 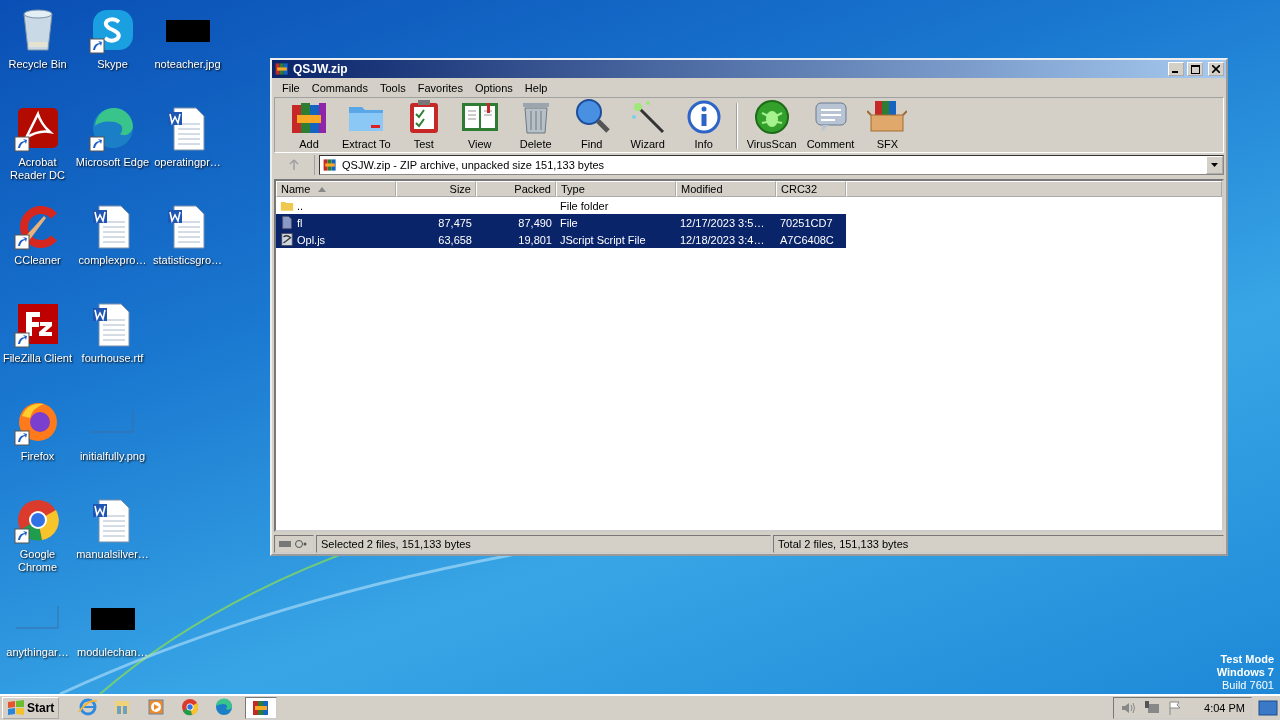 I want to click on toolbar-button: View, so click(x=479, y=123).